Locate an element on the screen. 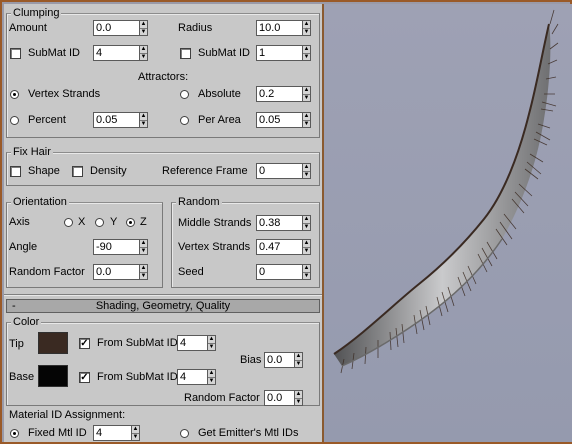 The width and height of the screenshot is (572, 444). bias-spinner: 0.0 ▲ ▼ is located at coordinates (283, 360).